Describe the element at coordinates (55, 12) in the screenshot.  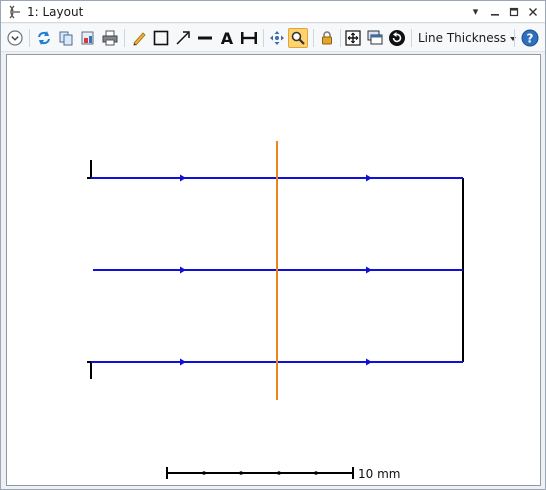
I see `window-title: 1: Layout` at that location.